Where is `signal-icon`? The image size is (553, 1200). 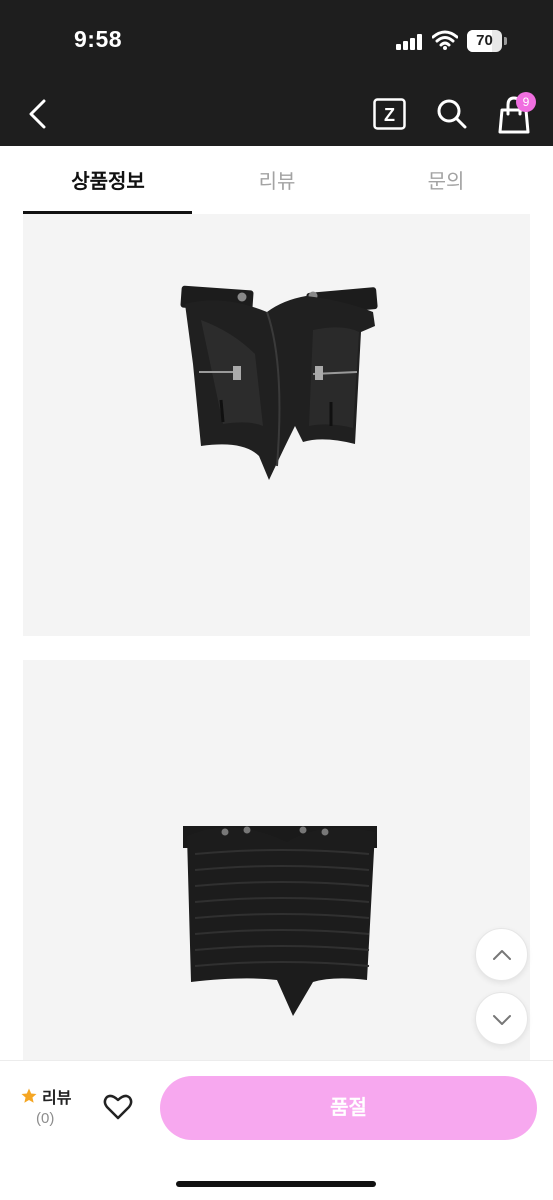 signal-icon is located at coordinates (410, 42).